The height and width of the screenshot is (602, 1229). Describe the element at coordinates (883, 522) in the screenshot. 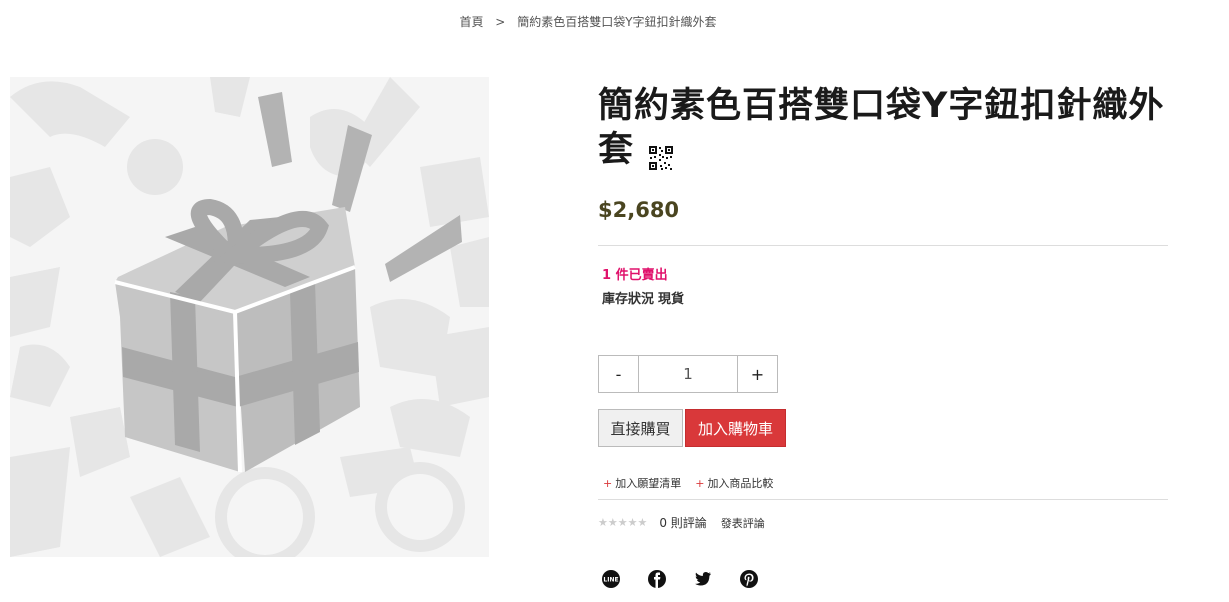

I see `reviews-row: ★★★★★ 0 則評論 發表評論` at that location.